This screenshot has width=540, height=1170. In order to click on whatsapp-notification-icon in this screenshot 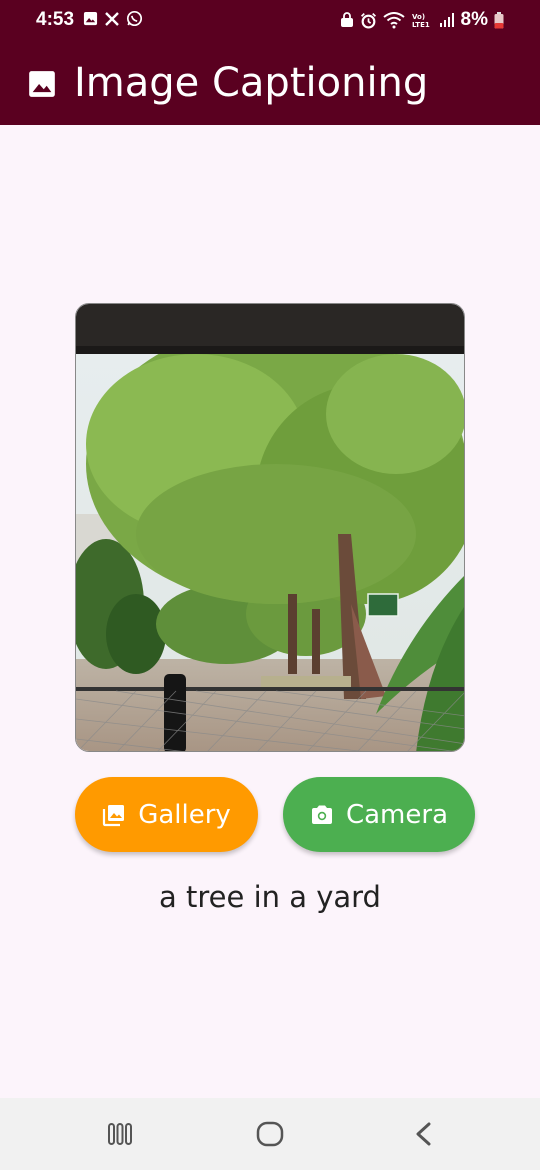, I will do `click(134, 18)`.